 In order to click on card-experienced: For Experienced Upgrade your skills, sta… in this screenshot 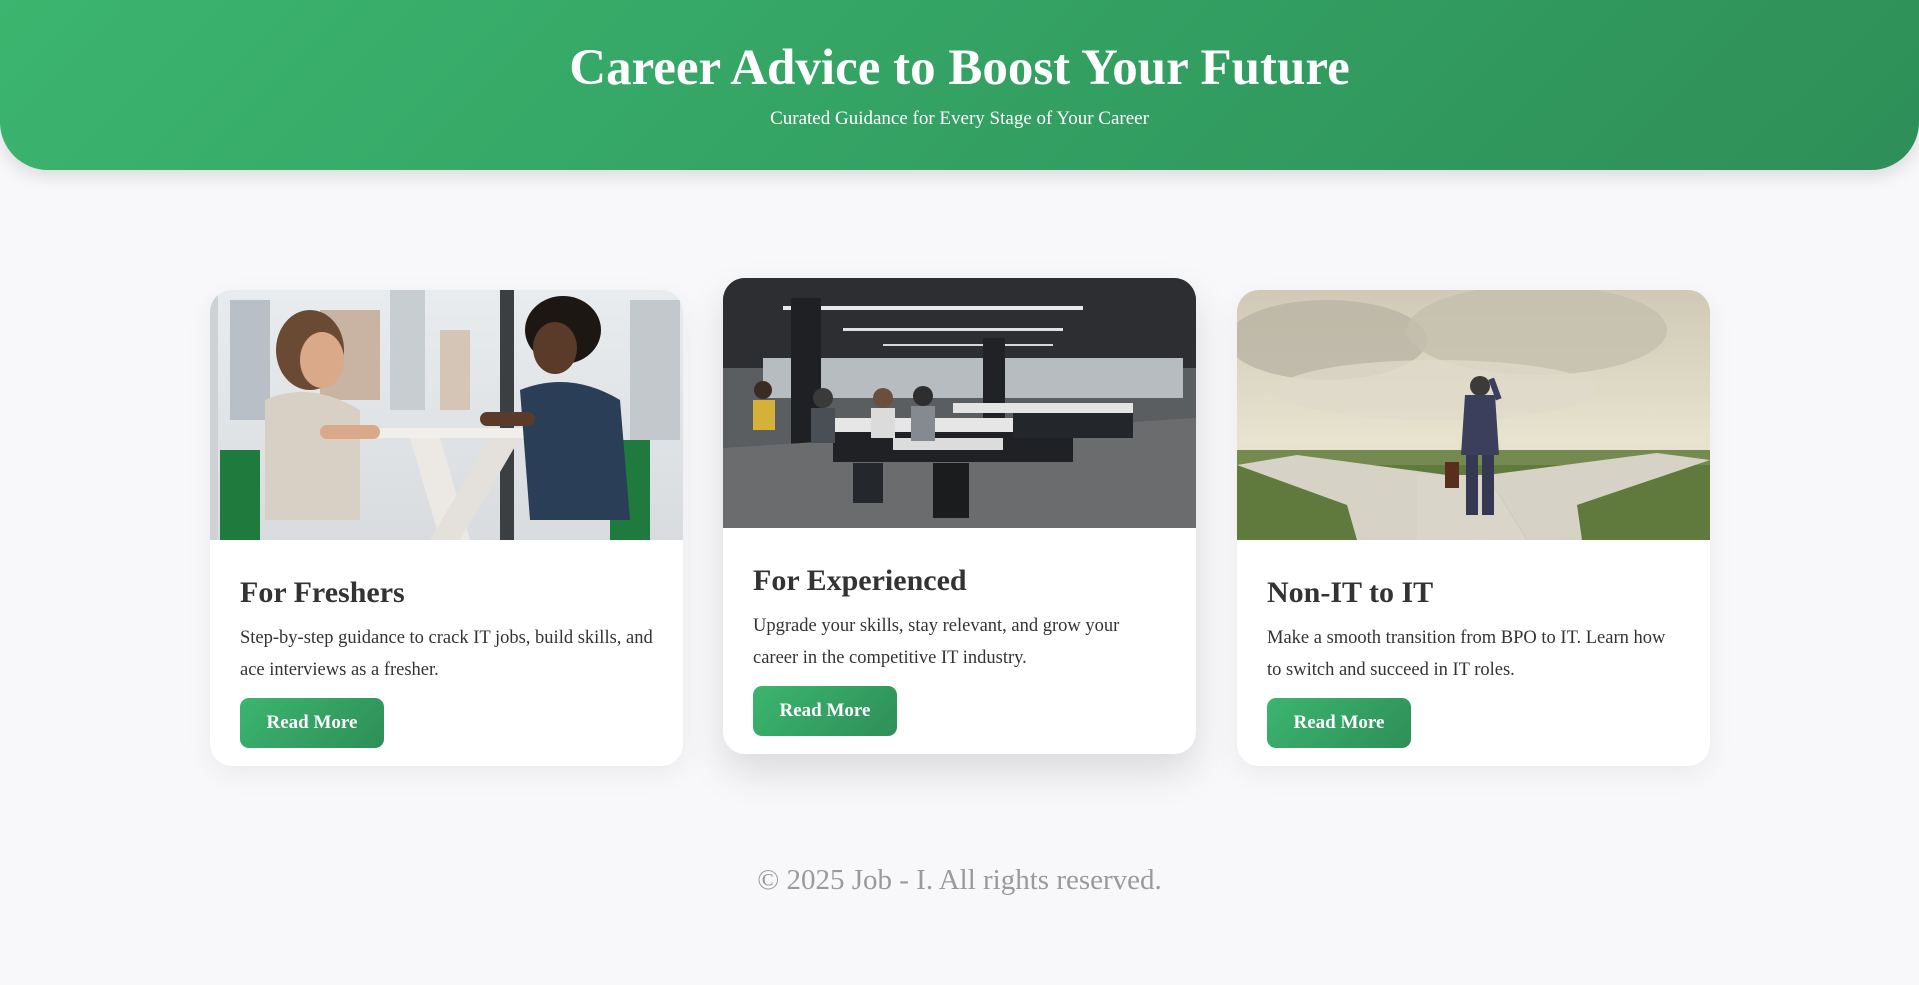, I will do `click(959, 516)`.